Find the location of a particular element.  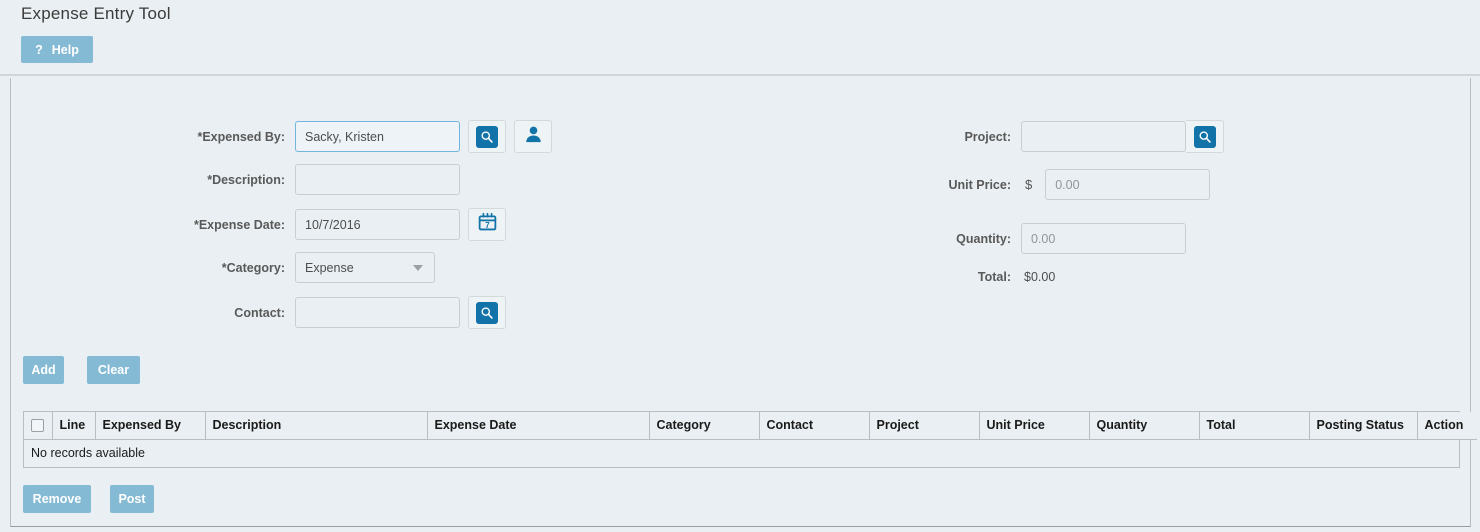

expense-date-calendar-button: 7 is located at coordinates (487, 224).